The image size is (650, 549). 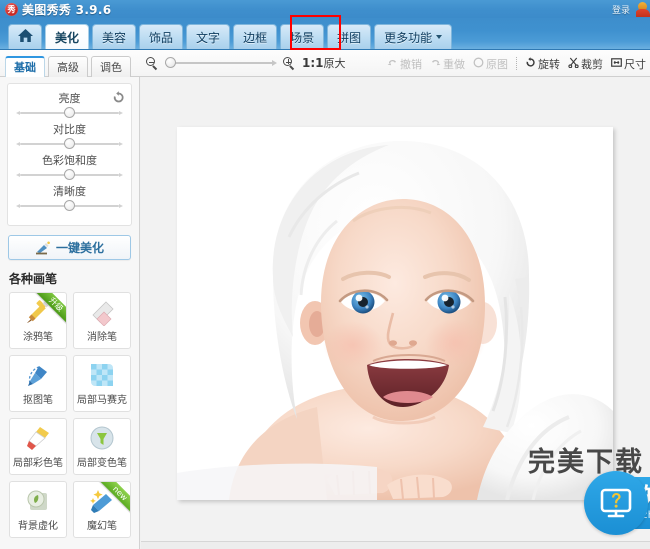 I want to click on brush-label: 局部马赛克, so click(x=102, y=400).